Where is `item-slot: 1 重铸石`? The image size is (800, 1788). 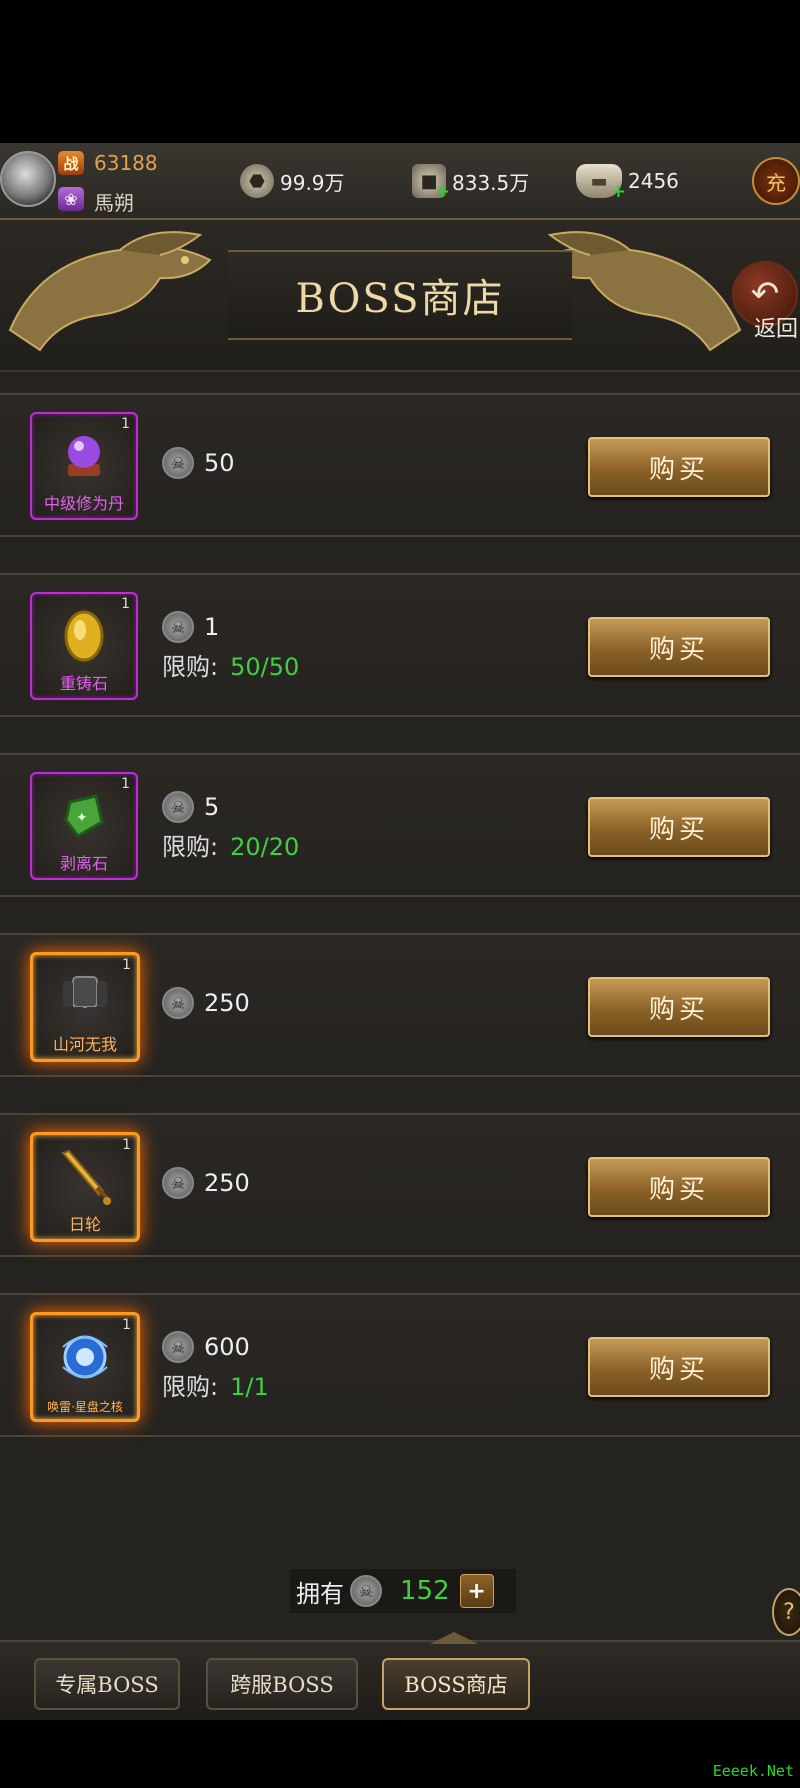 item-slot: 1 重铸石 is located at coordinates (84, 646).